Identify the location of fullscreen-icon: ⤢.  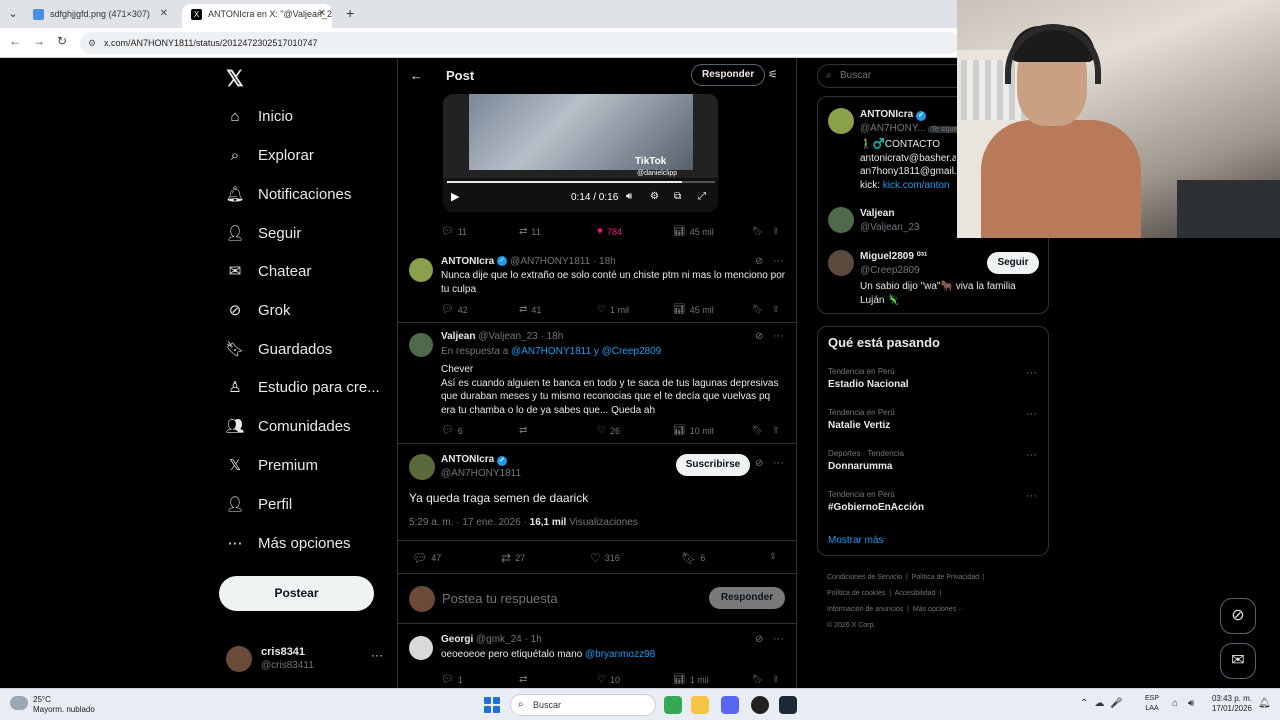
(702, 196).